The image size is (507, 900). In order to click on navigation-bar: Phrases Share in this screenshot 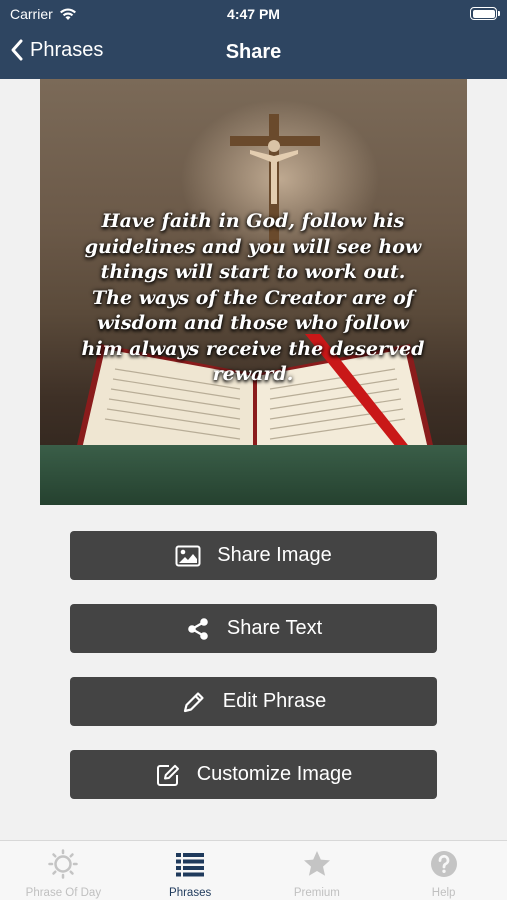, I will do `click(253, 53)`.